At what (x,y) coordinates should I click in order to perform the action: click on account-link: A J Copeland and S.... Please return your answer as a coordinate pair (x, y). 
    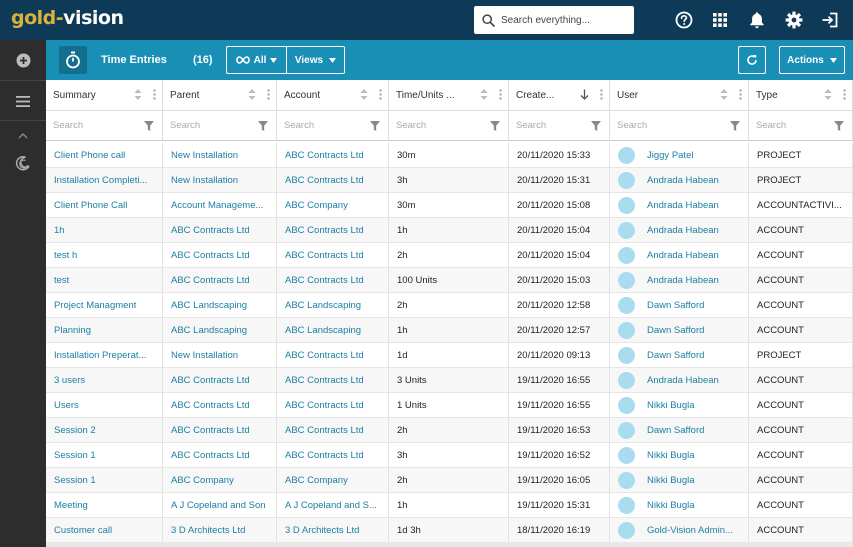
    Looking at the image, I should click on (331, 505).